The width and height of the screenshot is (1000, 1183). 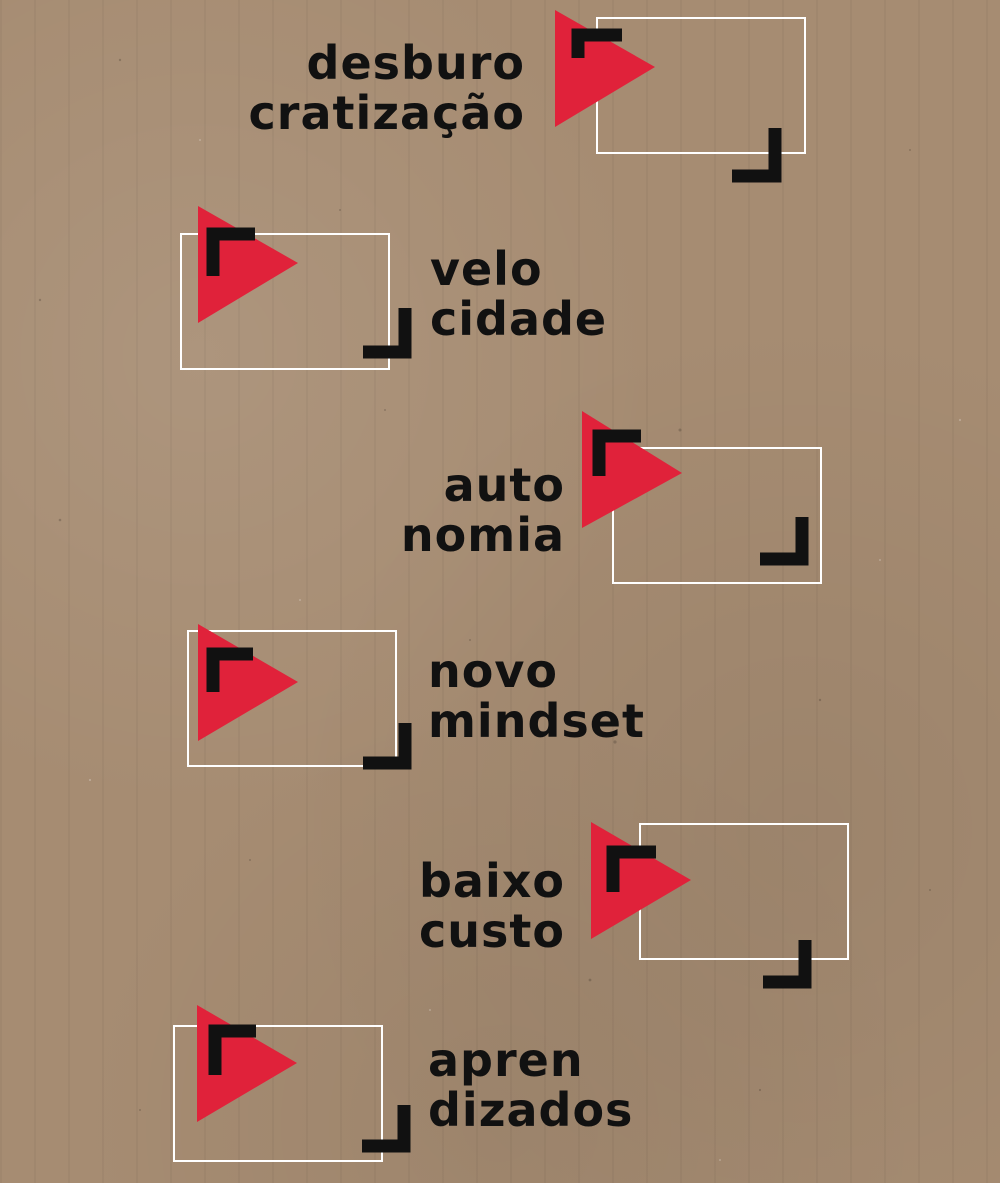 I want to click on item-label-line2: cidade, so click(x=519, y=319).